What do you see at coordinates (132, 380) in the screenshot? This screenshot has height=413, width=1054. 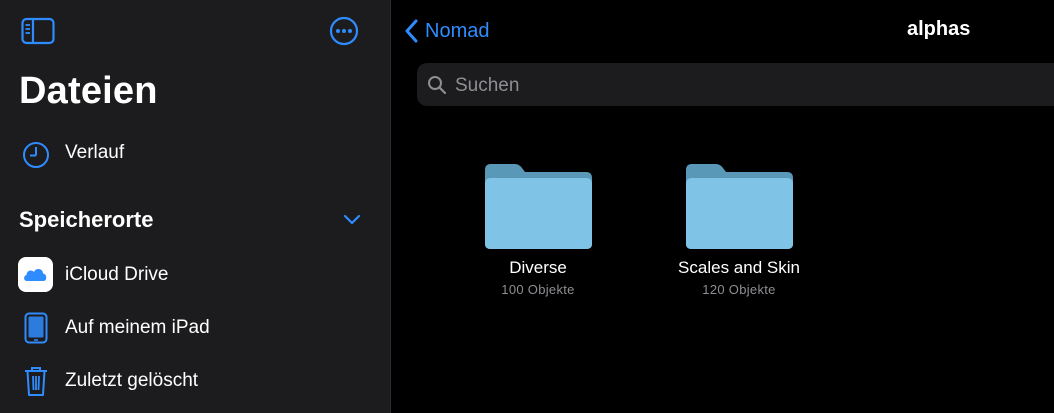 I see `sidebar-item-label: Zuletzt gelöscht` at bounding box center [132, 380].